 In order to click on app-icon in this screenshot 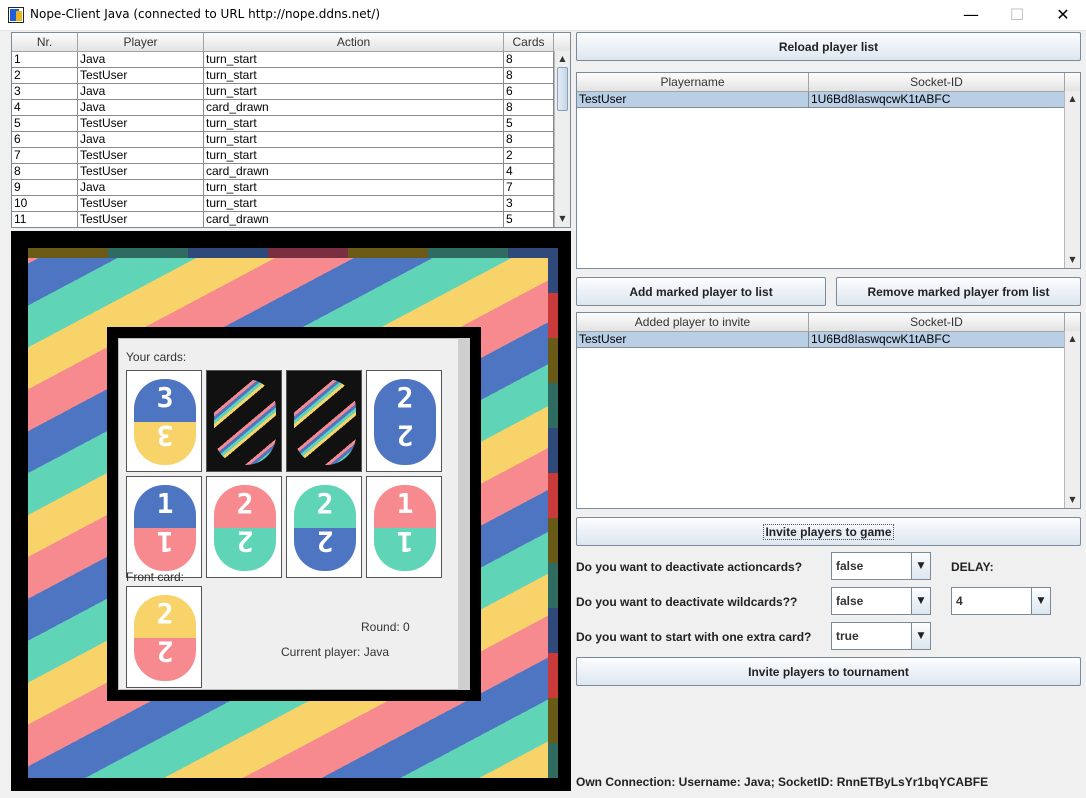, I will do `click(16, 15)`.